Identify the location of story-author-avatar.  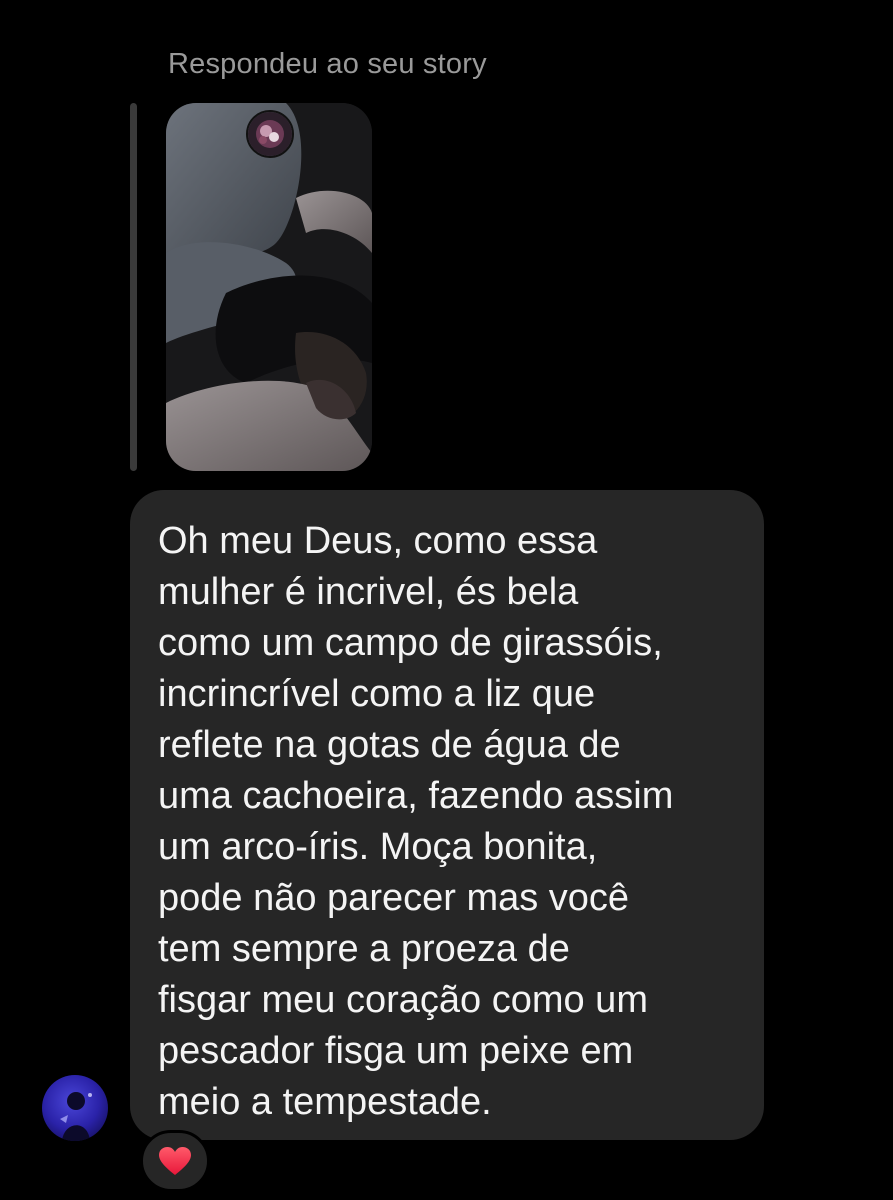
(270, 134).